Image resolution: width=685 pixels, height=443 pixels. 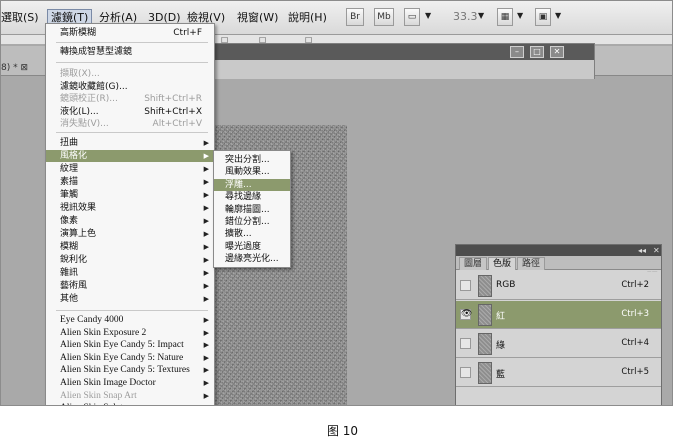 What do you see at coordinates (14, 68) in the screenshot?
I see `document-tab: 8) * ⊠` at bounding box center [14, 68].